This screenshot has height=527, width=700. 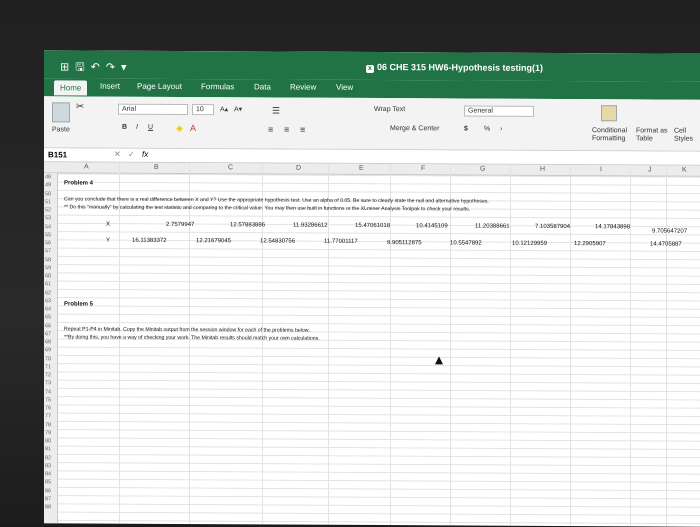 What do you see at coordinates (48, 285) in the screenshot?
I see `row-header: 61` at bounding box center [48, 285].